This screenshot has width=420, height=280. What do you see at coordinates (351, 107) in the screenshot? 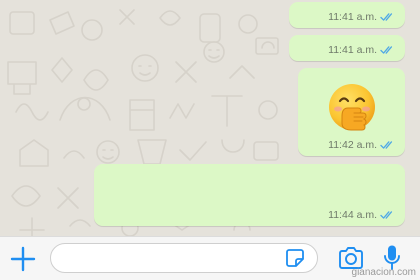
I see `face-with-hand-over-mouth-emoji` at bounding box center [351, 107].